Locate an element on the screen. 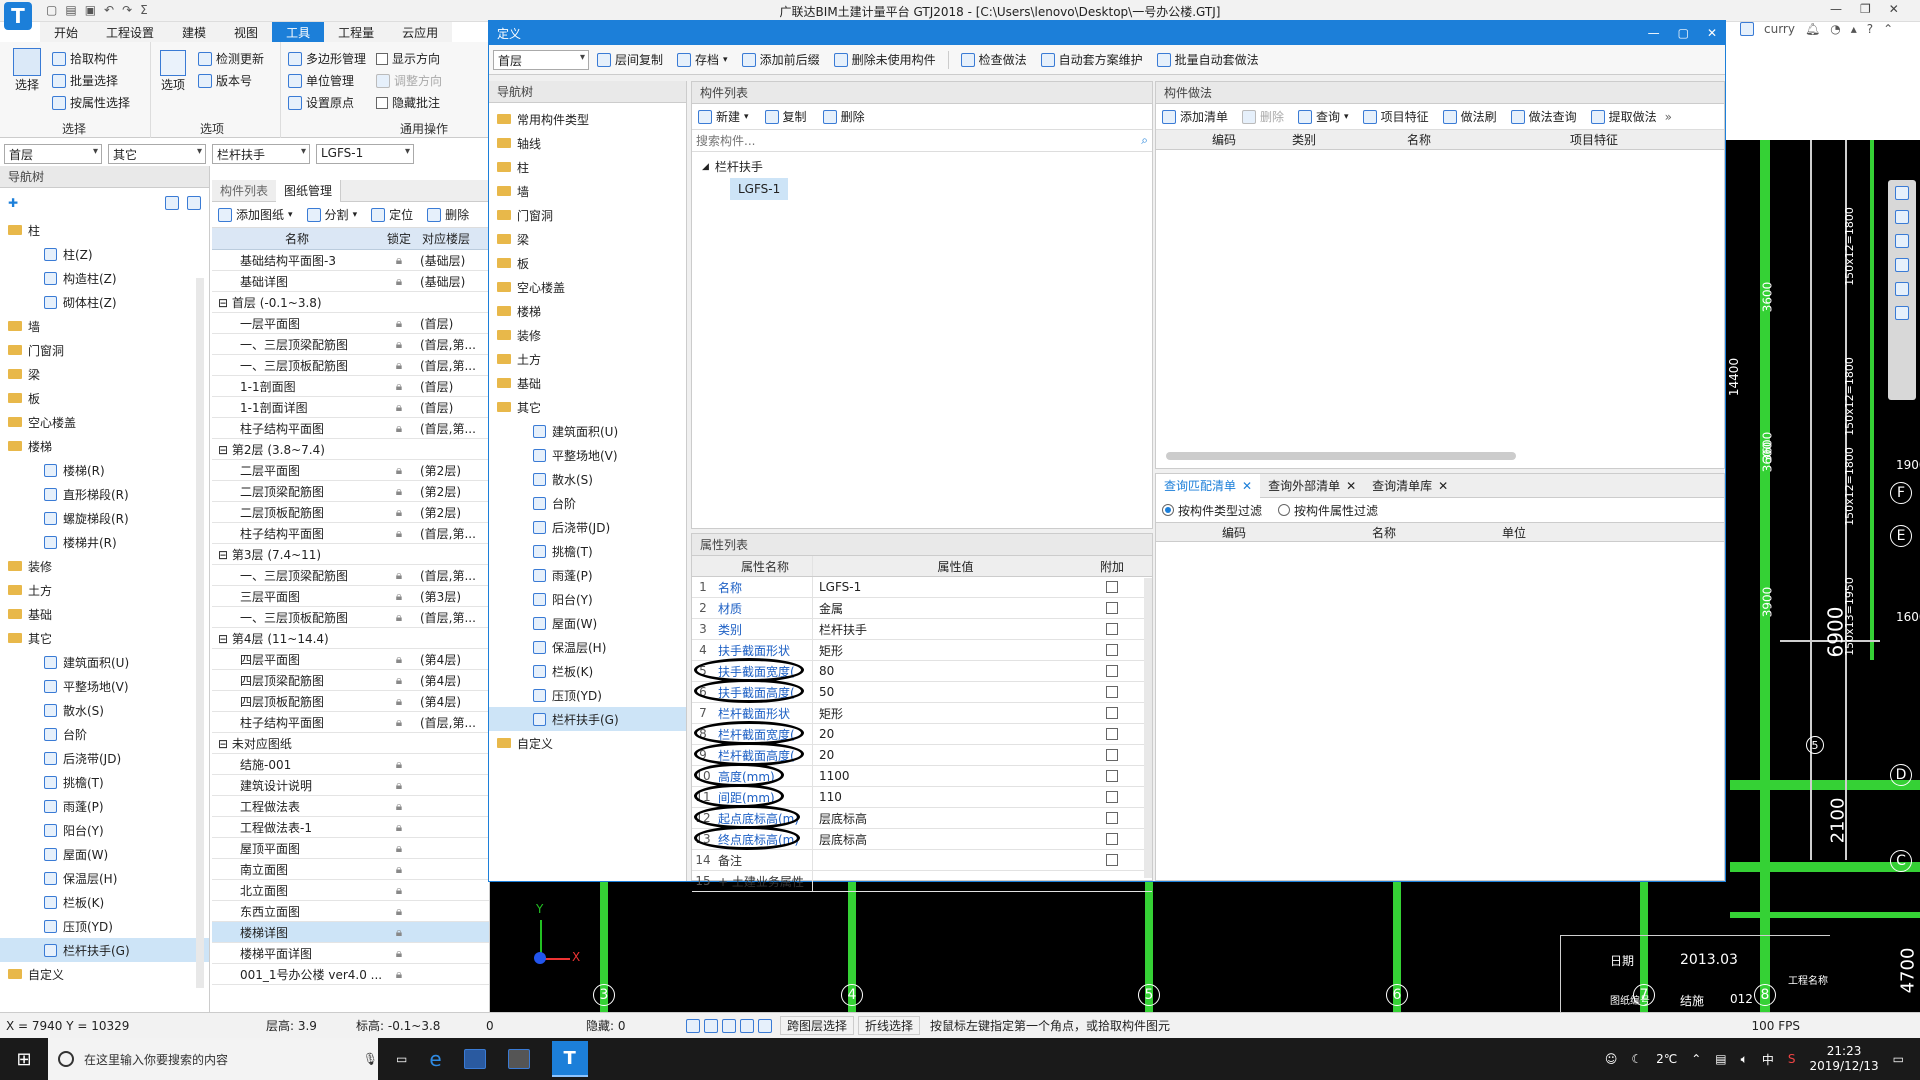 The width and height of the screenshot is (1920, 1080). floor-select: 首层 is located at coordinates (53, 154).